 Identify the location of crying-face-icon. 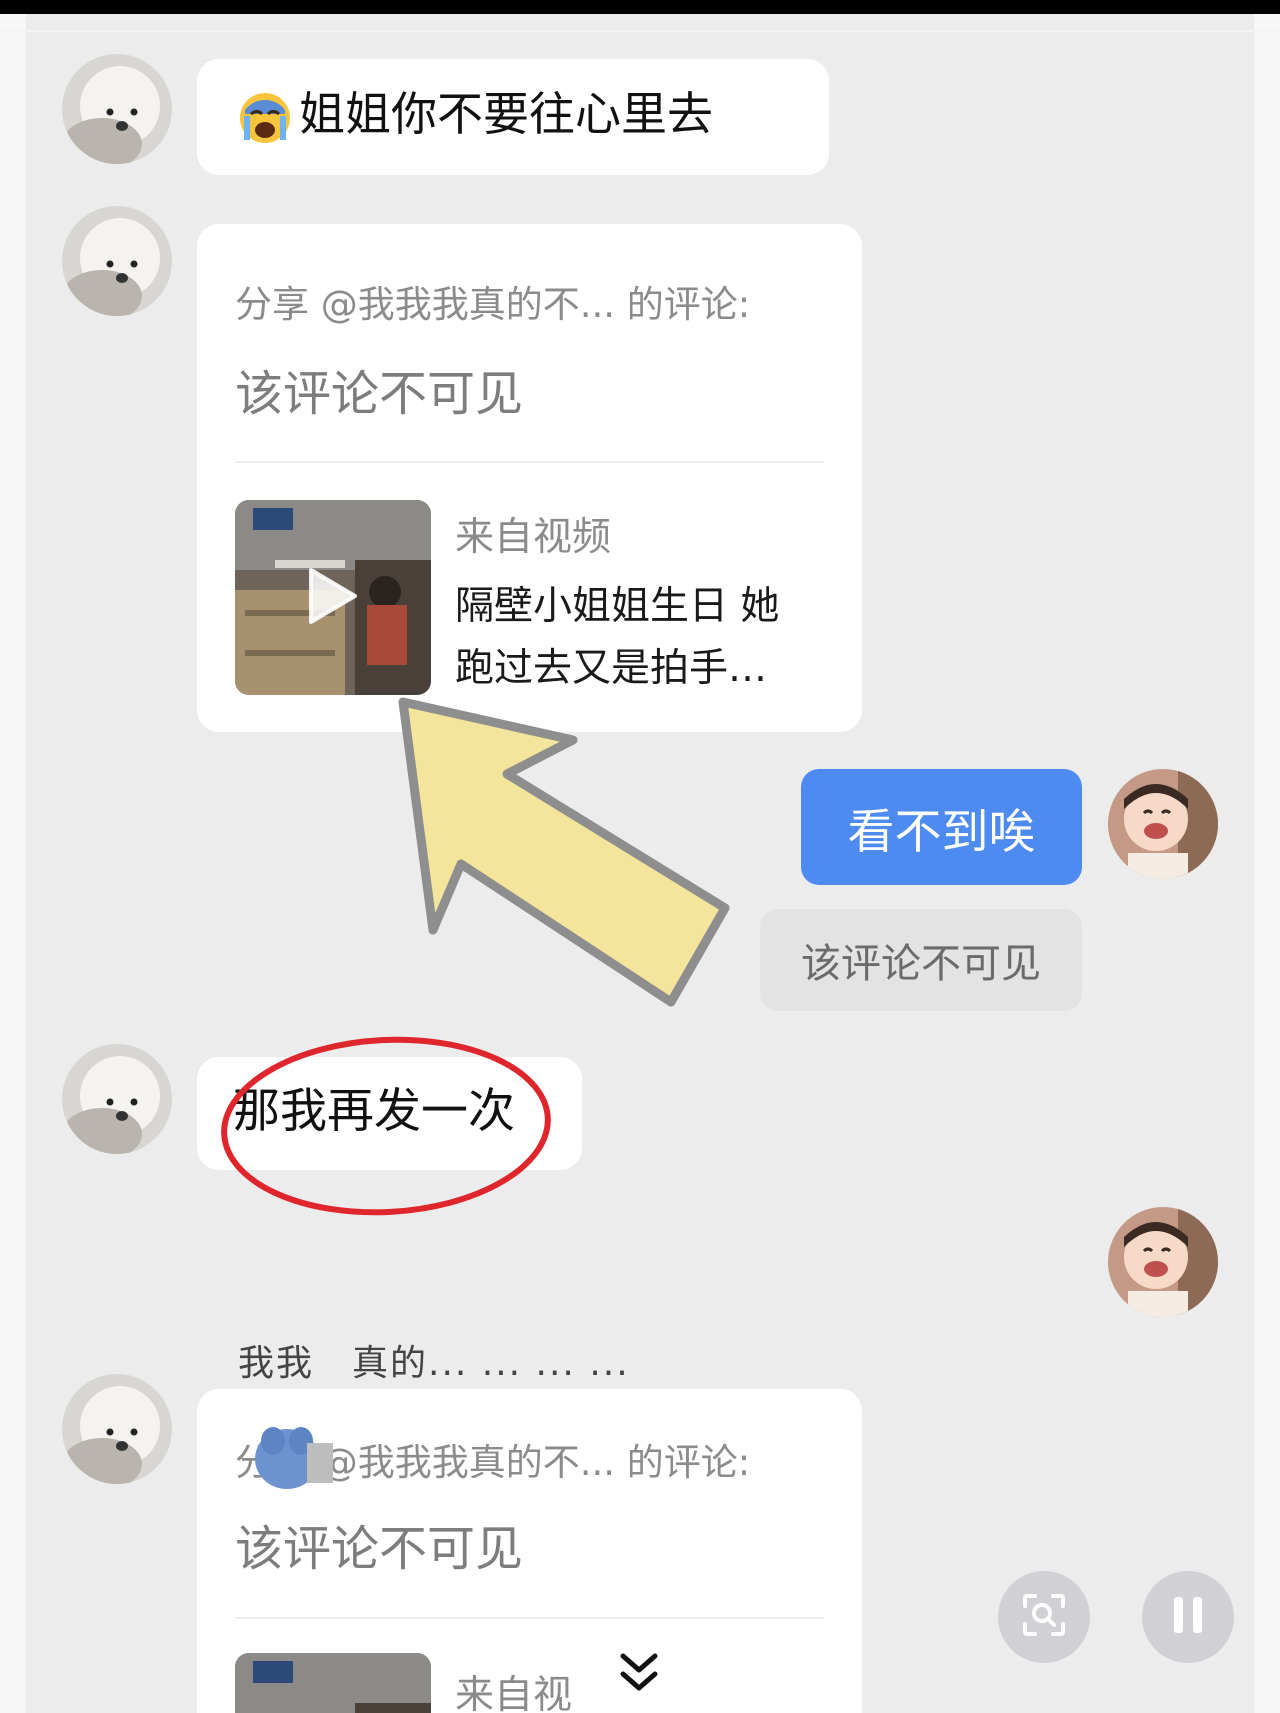
(265, 120).